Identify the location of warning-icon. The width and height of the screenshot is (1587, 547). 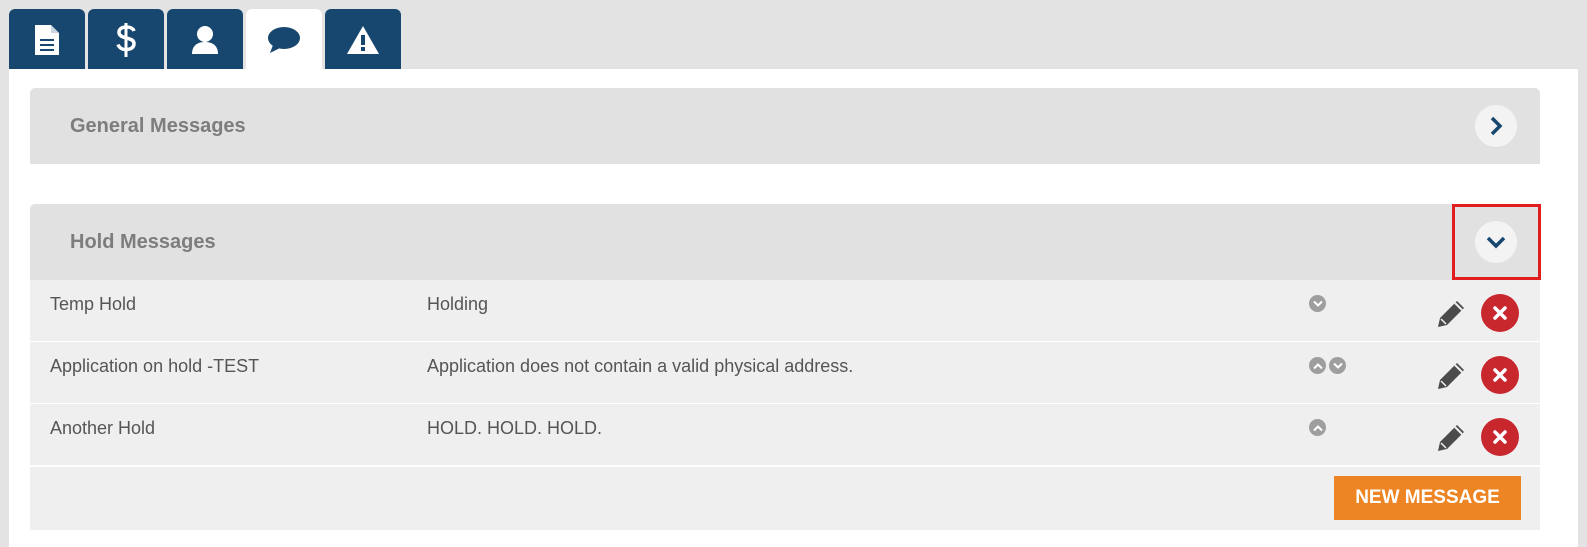
(363, 39).